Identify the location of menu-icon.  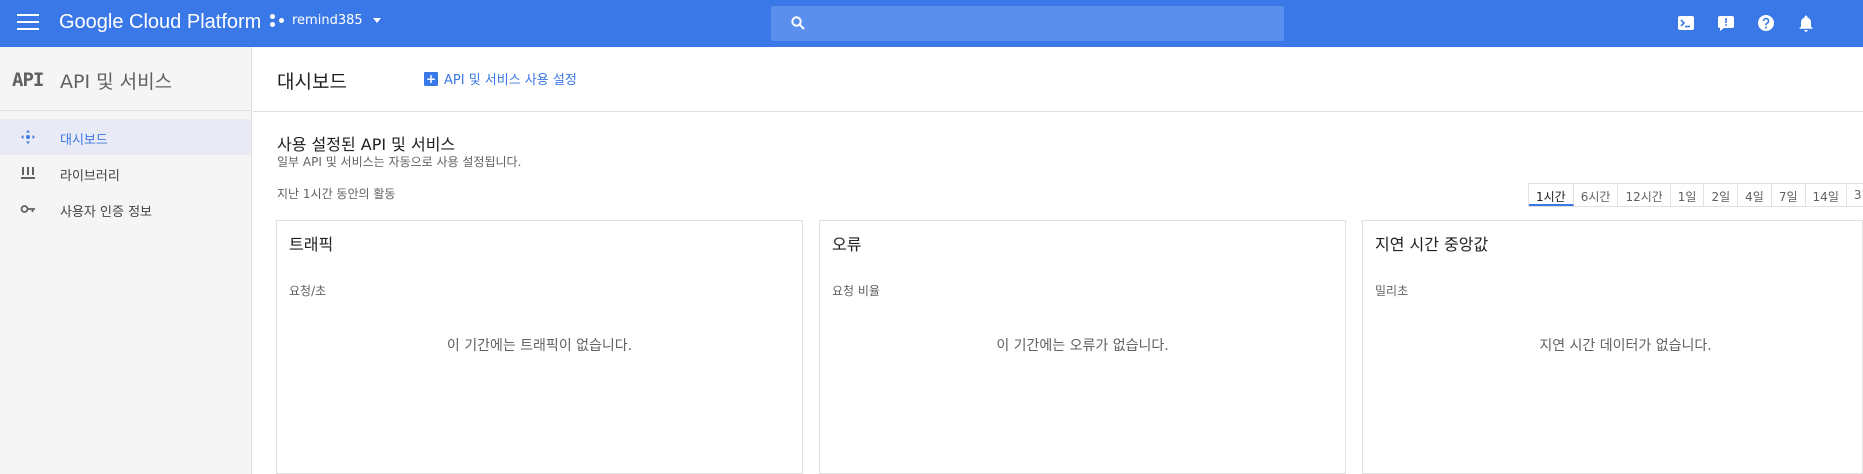
(28, 23).